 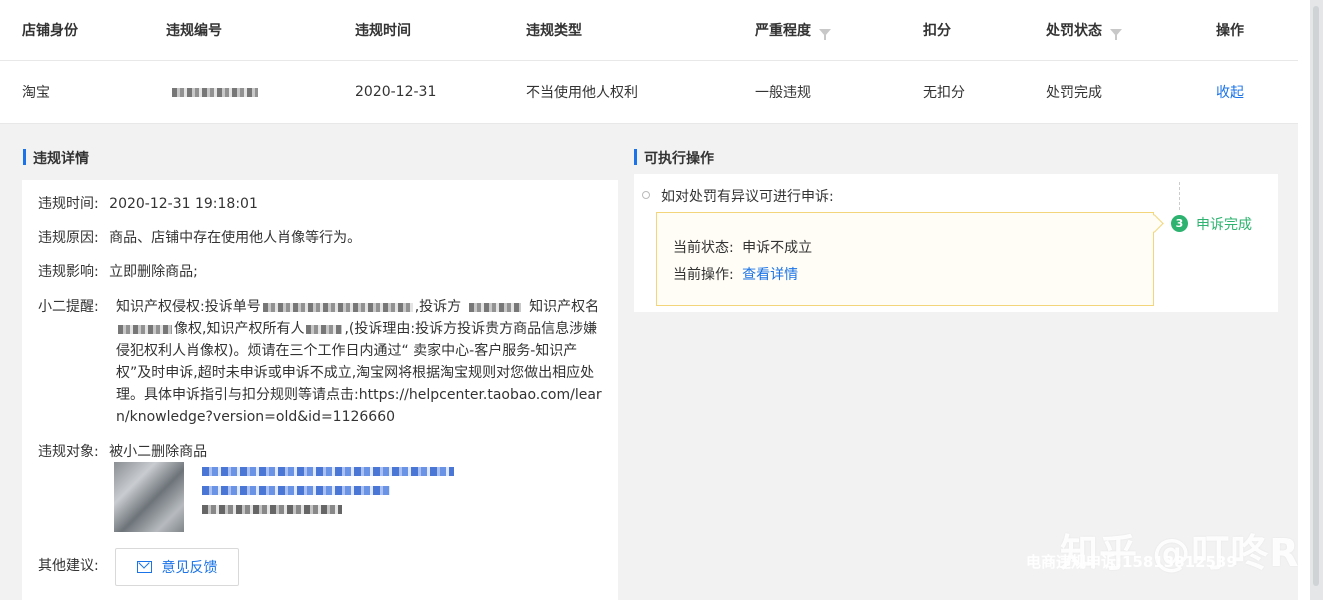 What do you see at coordinates (68, 272) in the screenshot?
I see `detail-impact-label: 违规影响:` at bounding box center [68, 272].